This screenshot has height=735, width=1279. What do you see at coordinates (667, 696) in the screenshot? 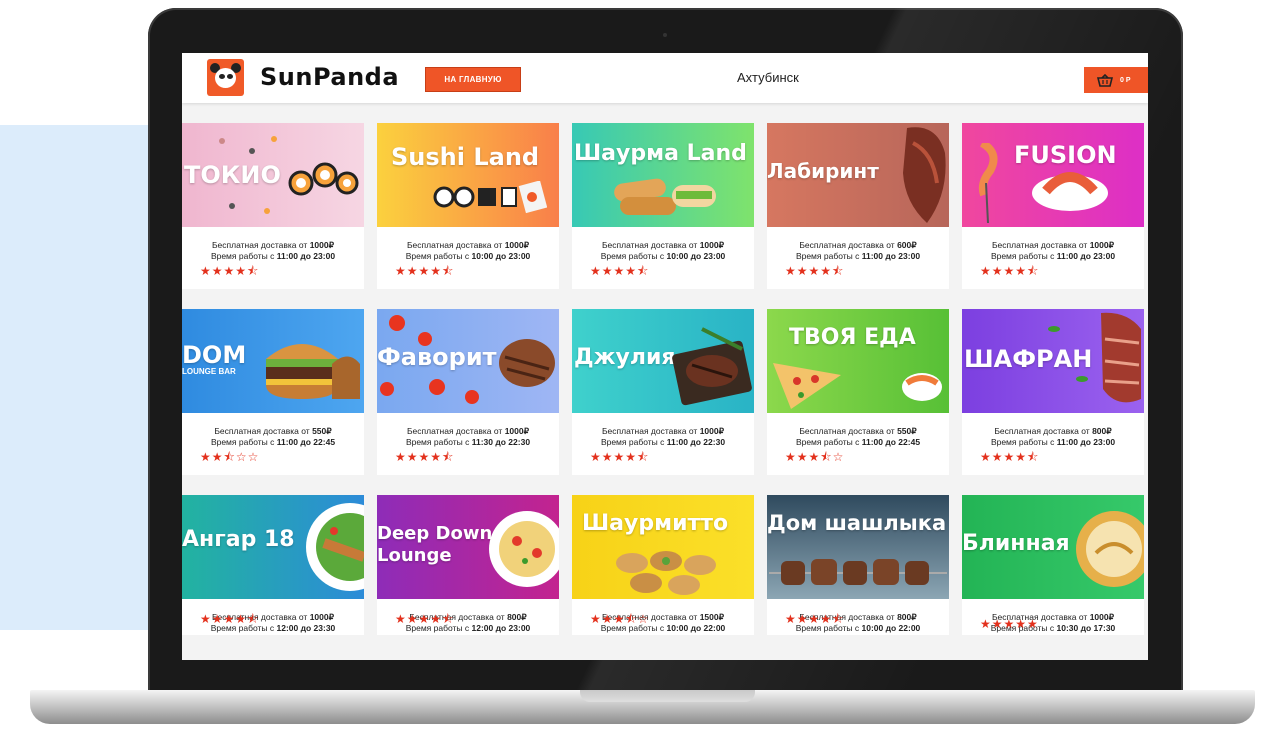
I see `laptop-notch` at bounding box center [667, 696].